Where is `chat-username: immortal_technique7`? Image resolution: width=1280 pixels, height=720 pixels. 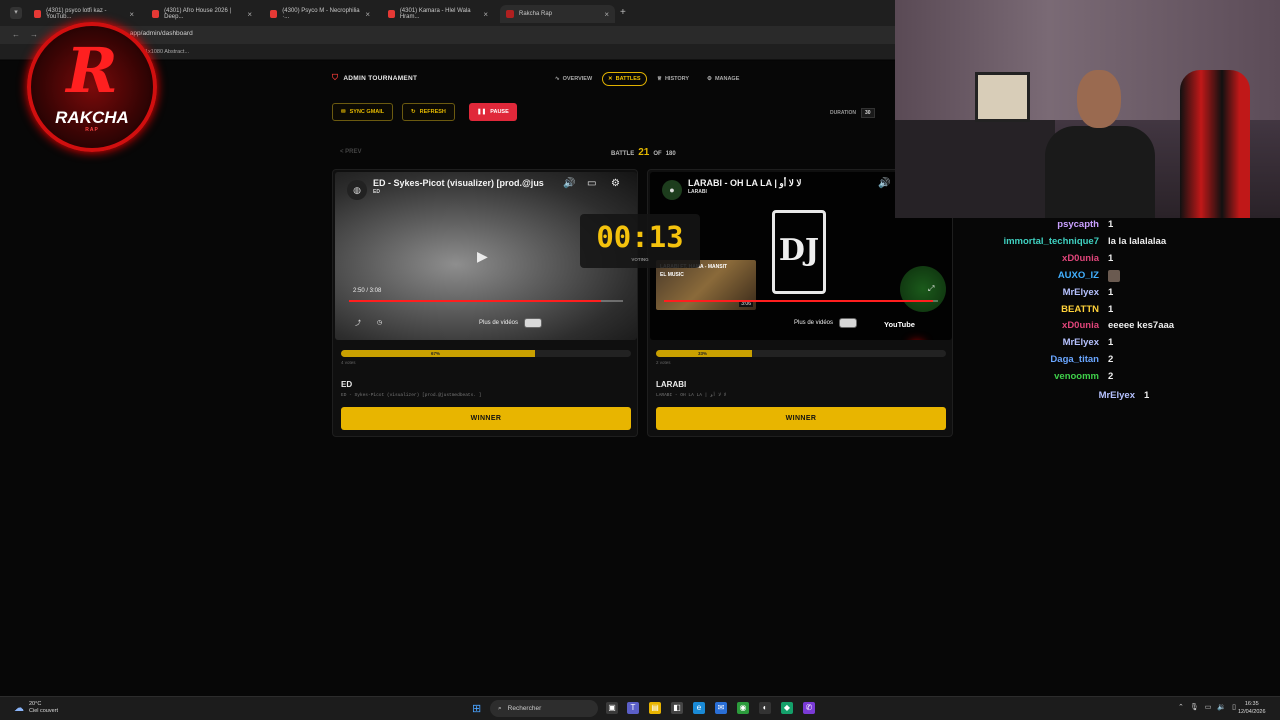
chat-username: immortal_technique7 is located at coordinates (1051, 241).